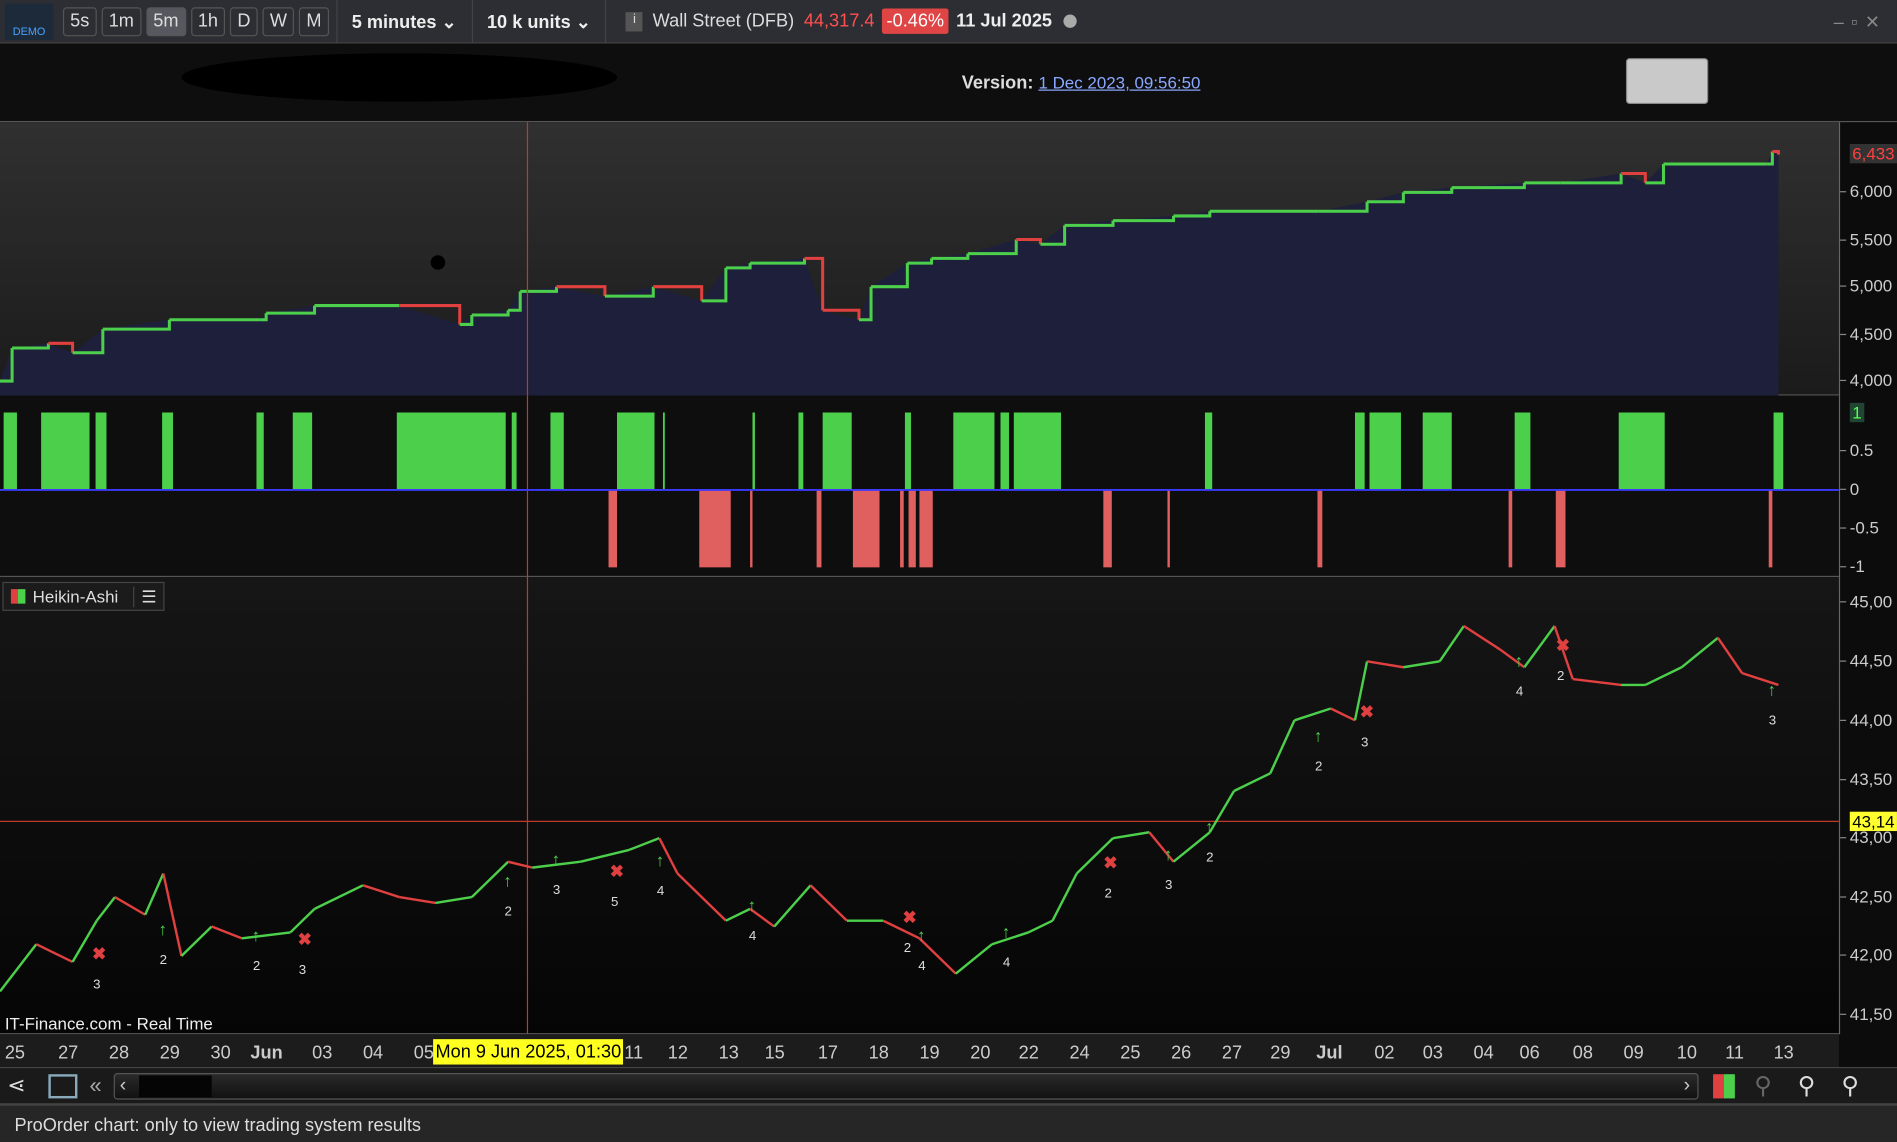 Image resolution: width=1897 pixels, height=1142 pixels. Describe the element at coordinates (1850, 489) in the screenshot. I see `axis-tick: 0` at that location.